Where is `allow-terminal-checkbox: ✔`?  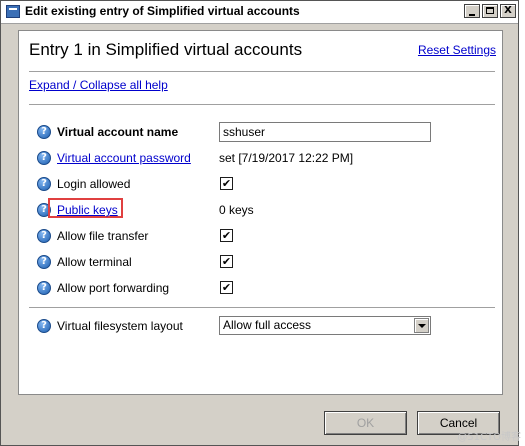
allow-terminal-checkbox: ✔ is located at coordinates (226, 261).